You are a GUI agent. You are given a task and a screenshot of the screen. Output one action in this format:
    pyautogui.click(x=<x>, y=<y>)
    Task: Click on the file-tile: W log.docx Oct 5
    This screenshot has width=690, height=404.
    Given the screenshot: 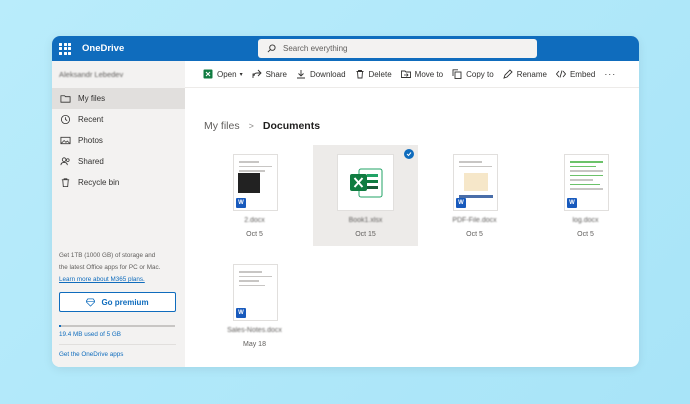 What is the action you would take?
    pyautogui.click(x=585, y=195)
    